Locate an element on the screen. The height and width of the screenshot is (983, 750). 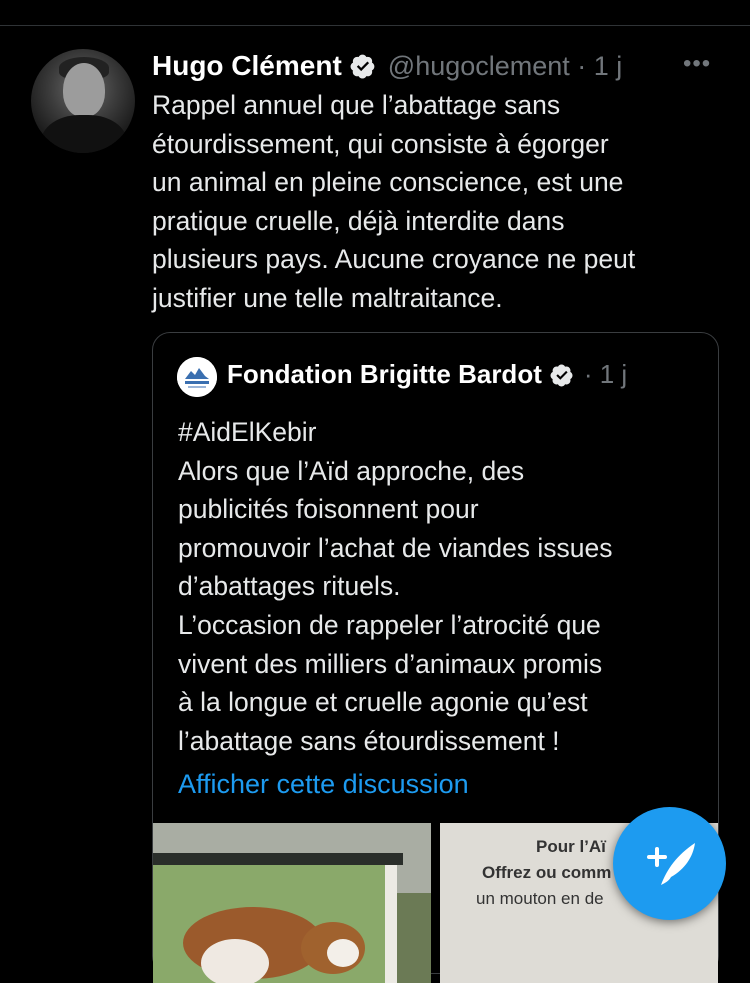
show-thread-link: Afficher cette discussion is located at coordinates (323, 784).